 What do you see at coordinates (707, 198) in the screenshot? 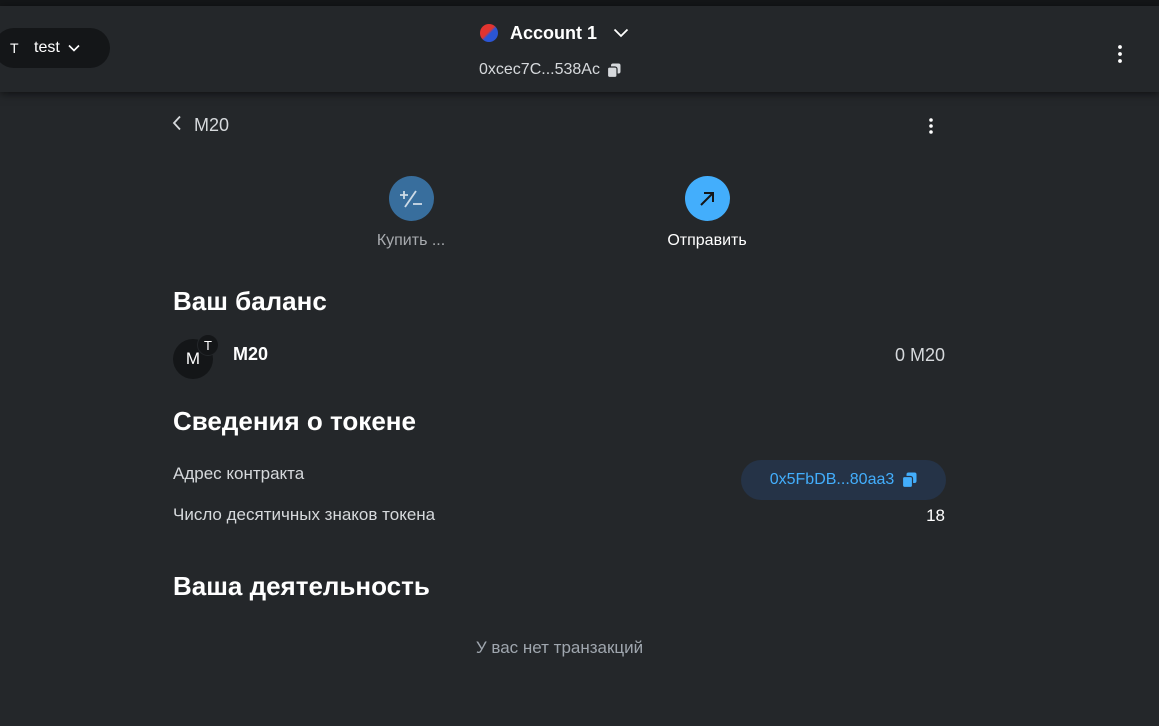
I see `arrow-up-right-icon` at bounding box center [707, 198].